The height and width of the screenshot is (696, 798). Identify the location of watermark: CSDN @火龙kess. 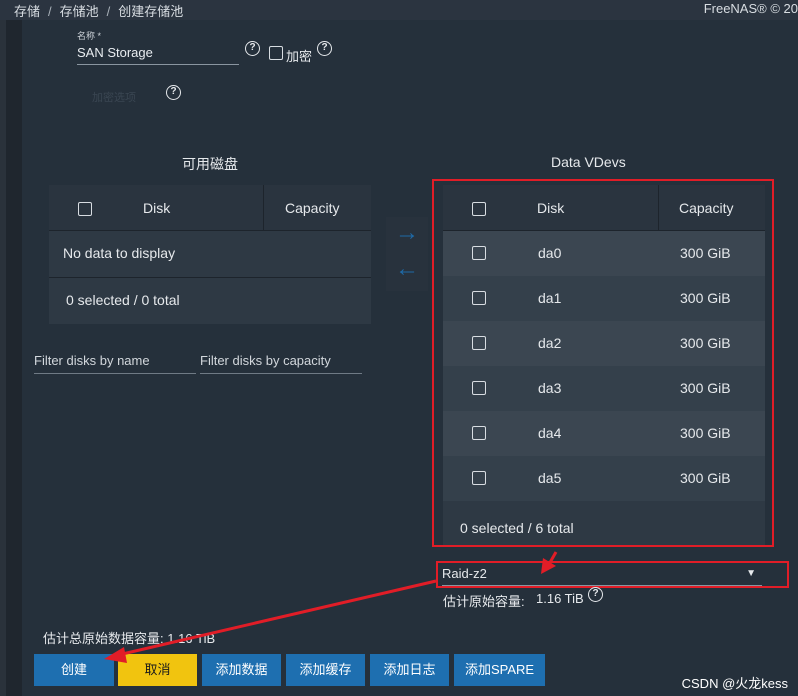
(734, 683).